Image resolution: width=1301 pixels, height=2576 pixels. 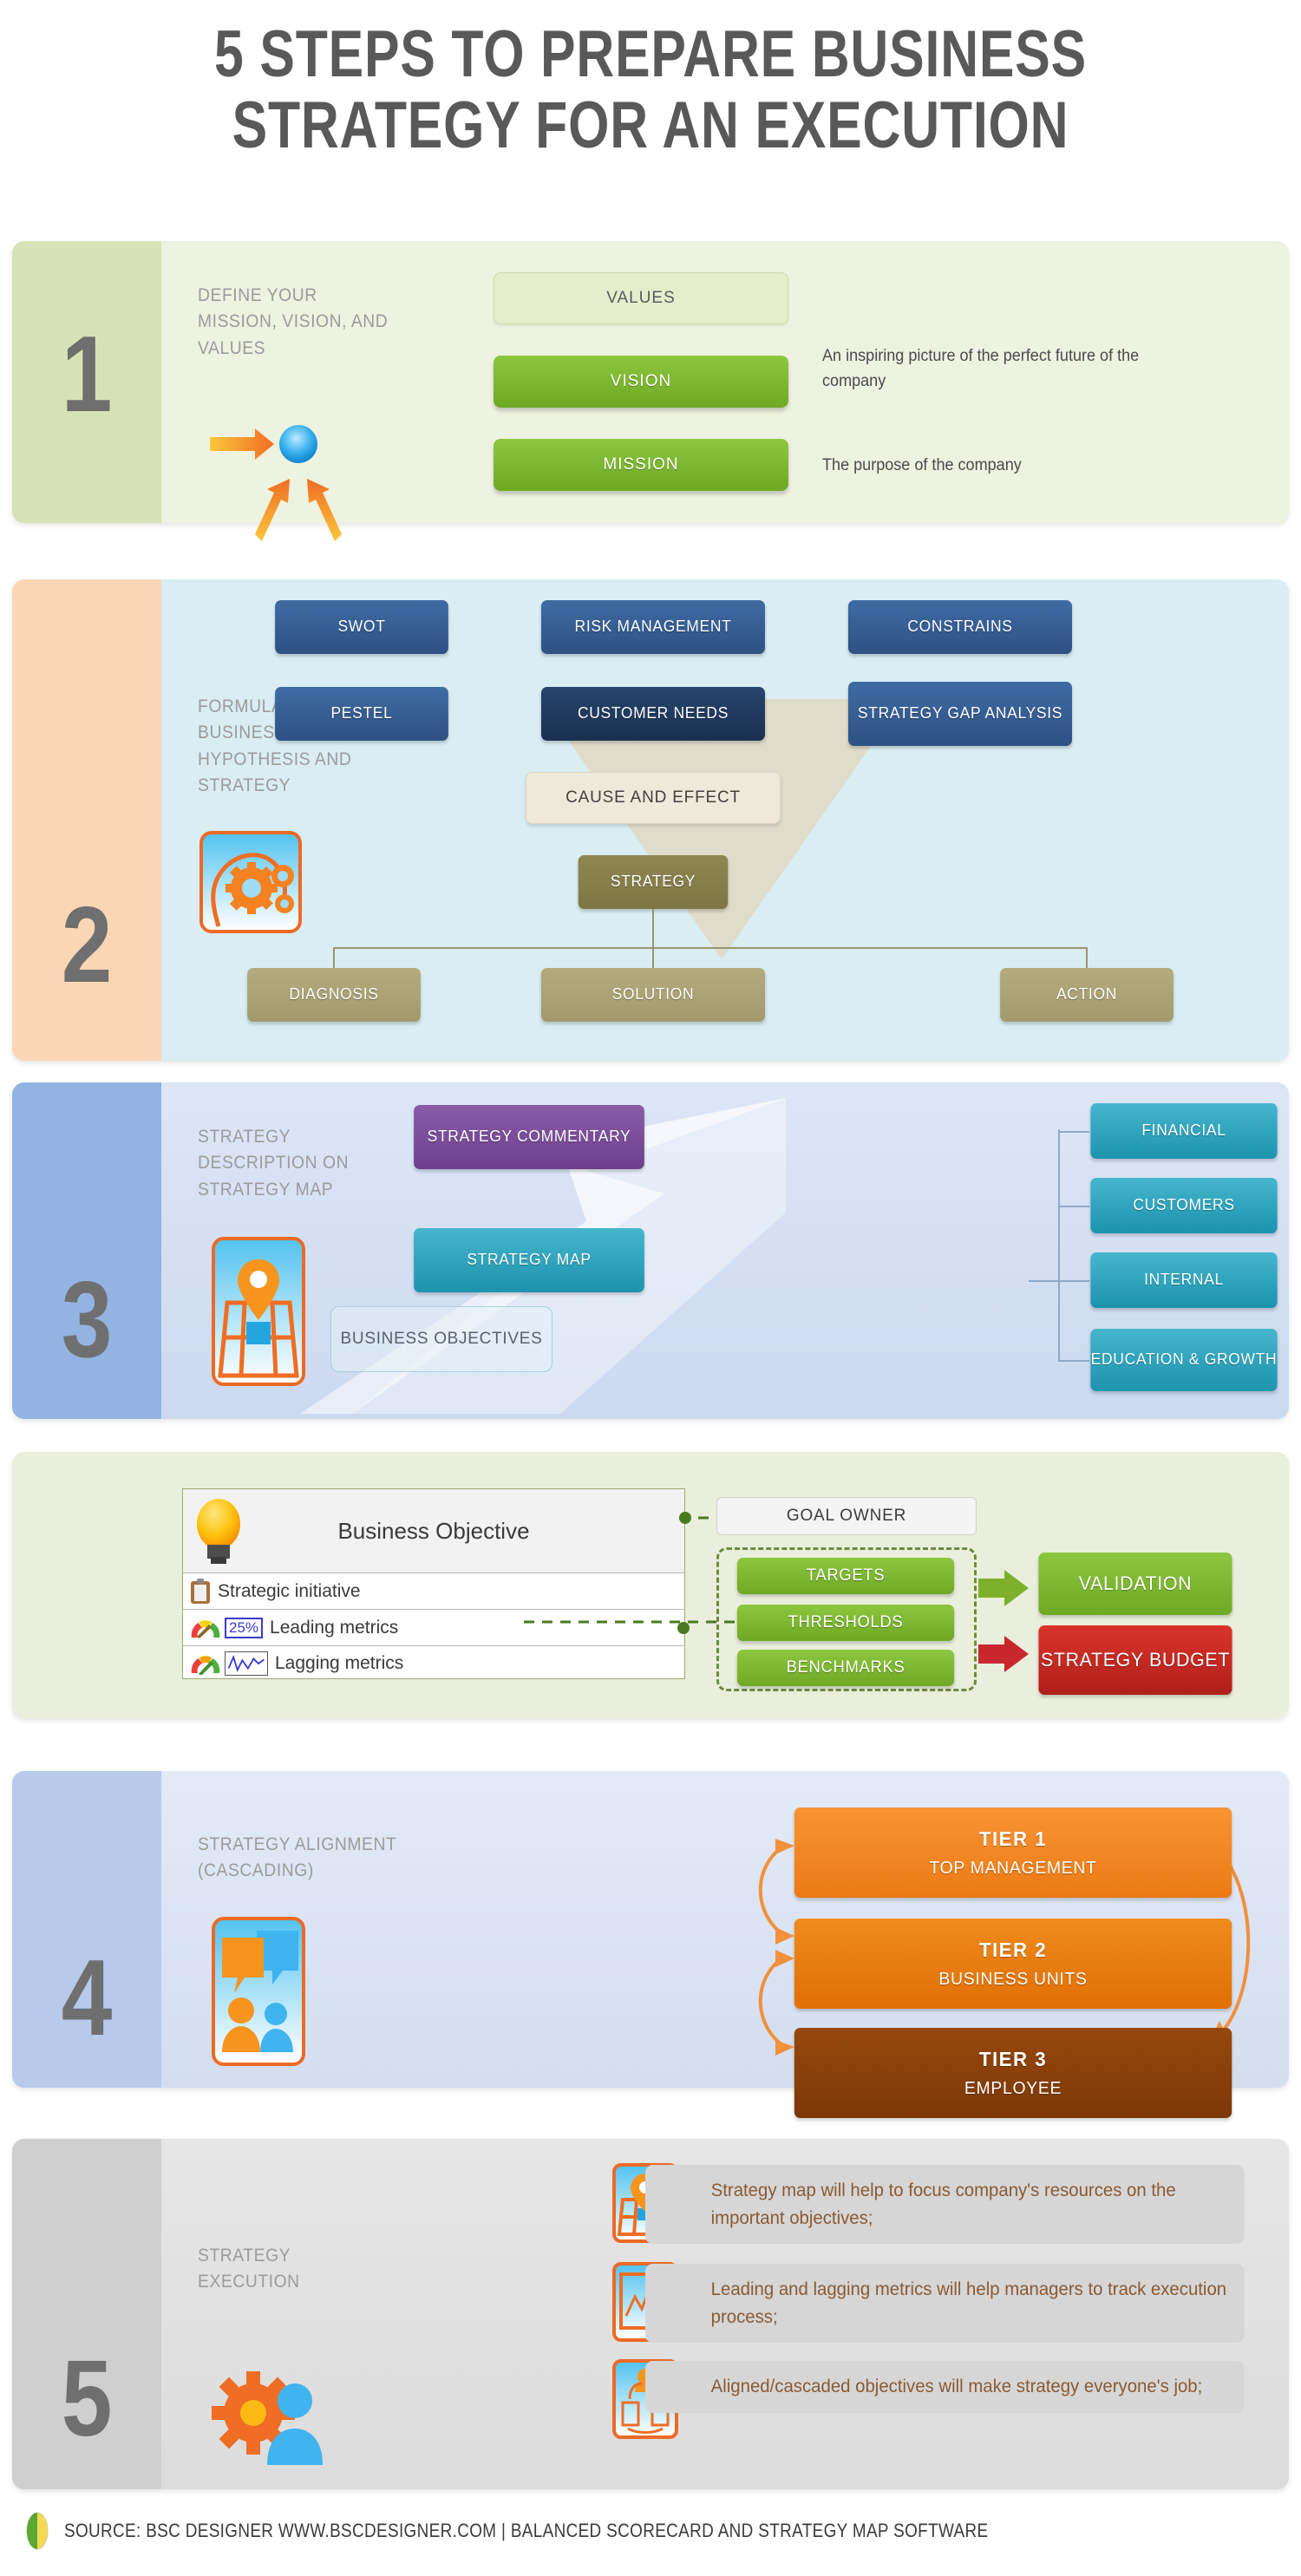 What do you see at coordinates (641, 382) in the screenshot?
I see `vision-box: VISION` at bounding box center [641, 382].